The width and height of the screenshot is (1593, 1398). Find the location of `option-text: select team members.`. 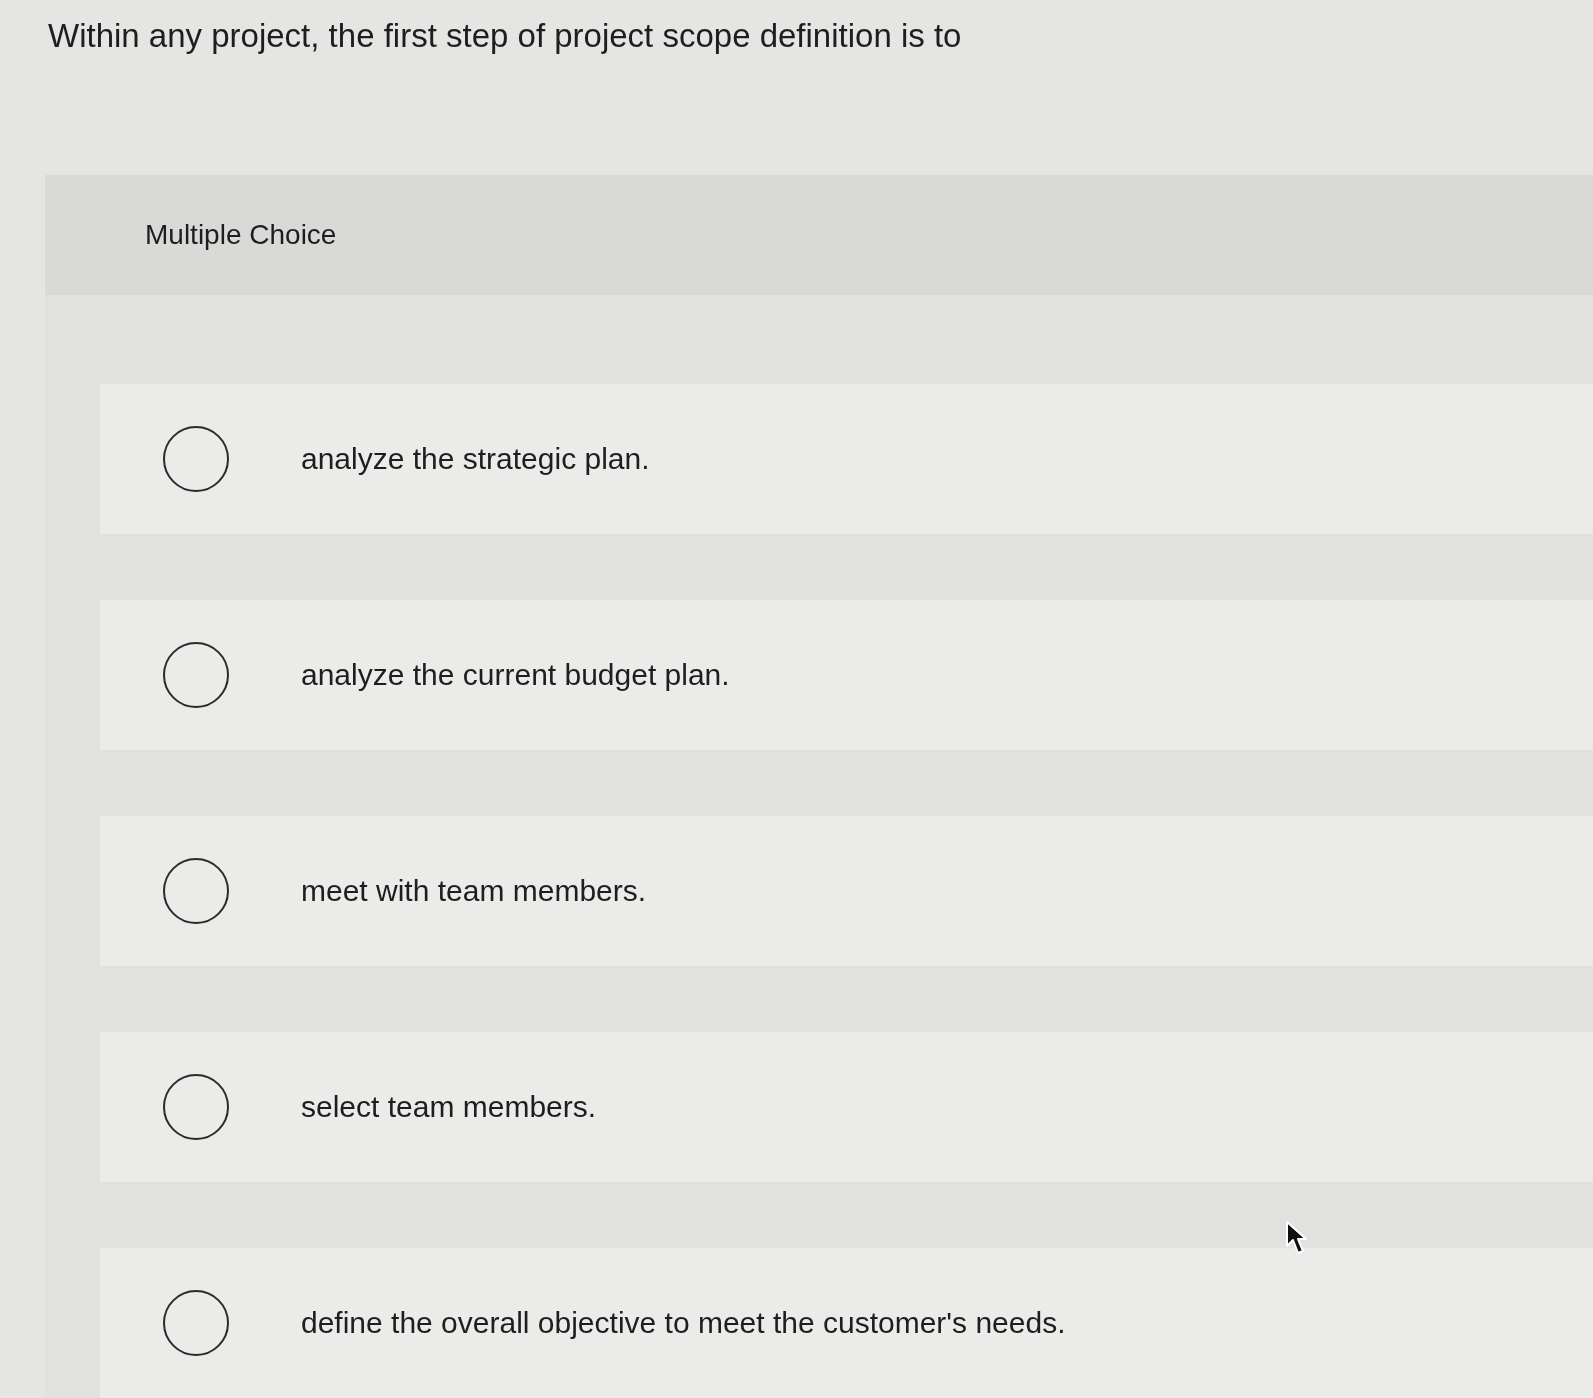

option-text: select team members. is located at coordinates (449, 1107).